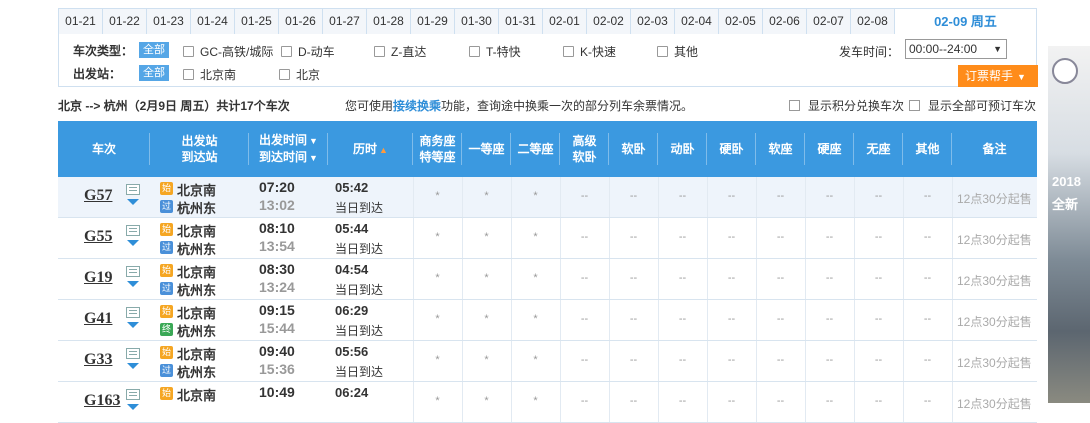 The height and width of the screenshot is (423, 1090). I want to click on station-checkbox-beijingnan: 北京南, so click(209, 74).